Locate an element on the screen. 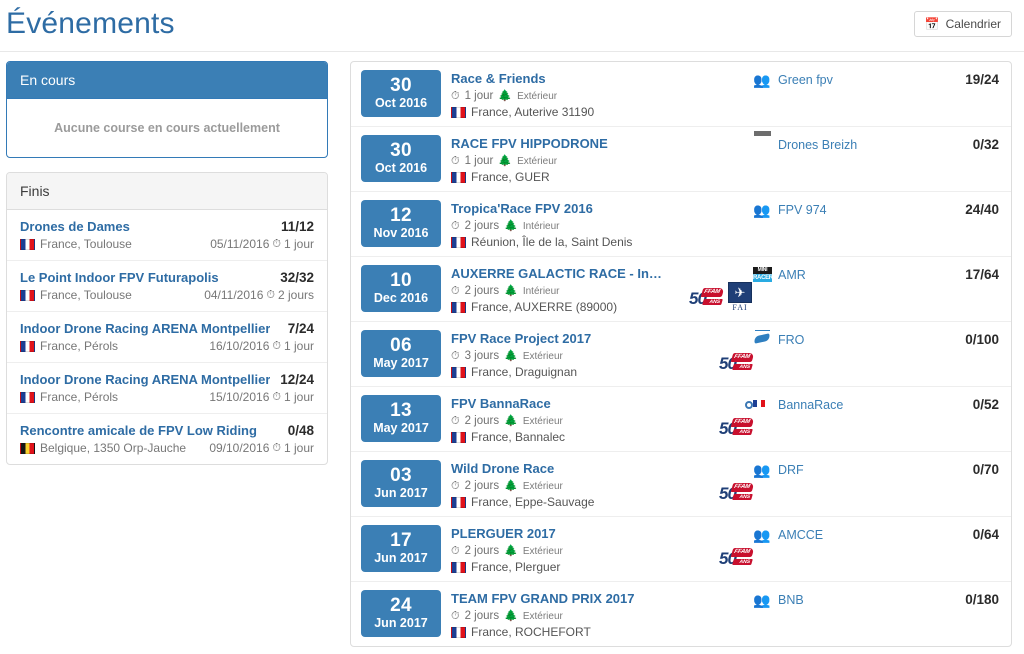  finished-item-date: 05/11/2016 is located at coordinates (240, 244).